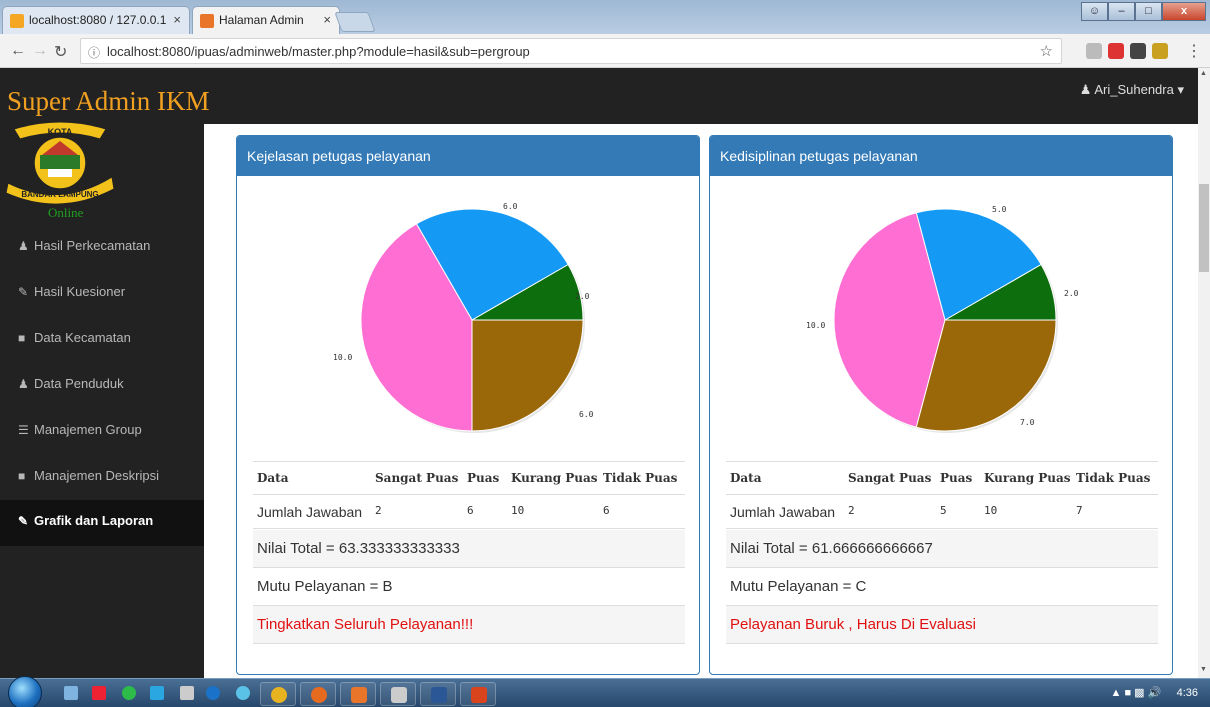 This screenshot has width=1210, height=707. What do you see at coordinates (94, 520) in the screenshot?
I see `sidebar-item-label: Grafik dan Laporan` at bounding box center [94, 520].